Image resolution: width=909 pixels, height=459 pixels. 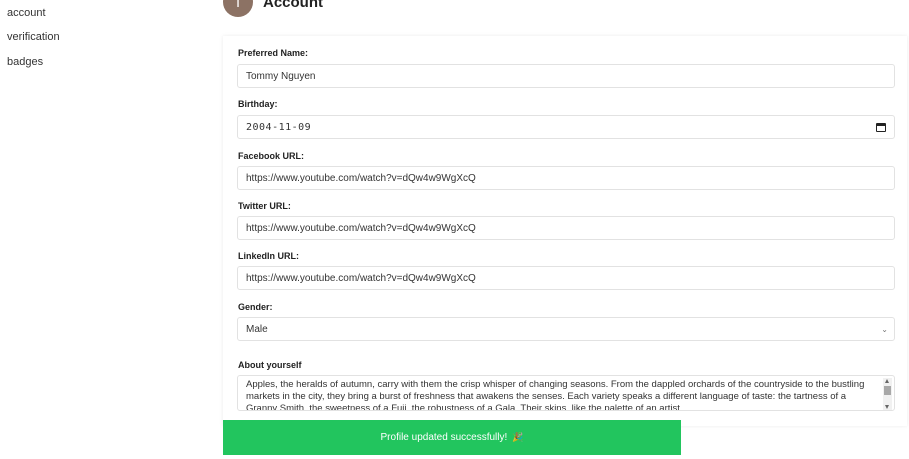 I want to click on linkedin-url-label: LinkedIn URL:, so click(x=268, y=256).